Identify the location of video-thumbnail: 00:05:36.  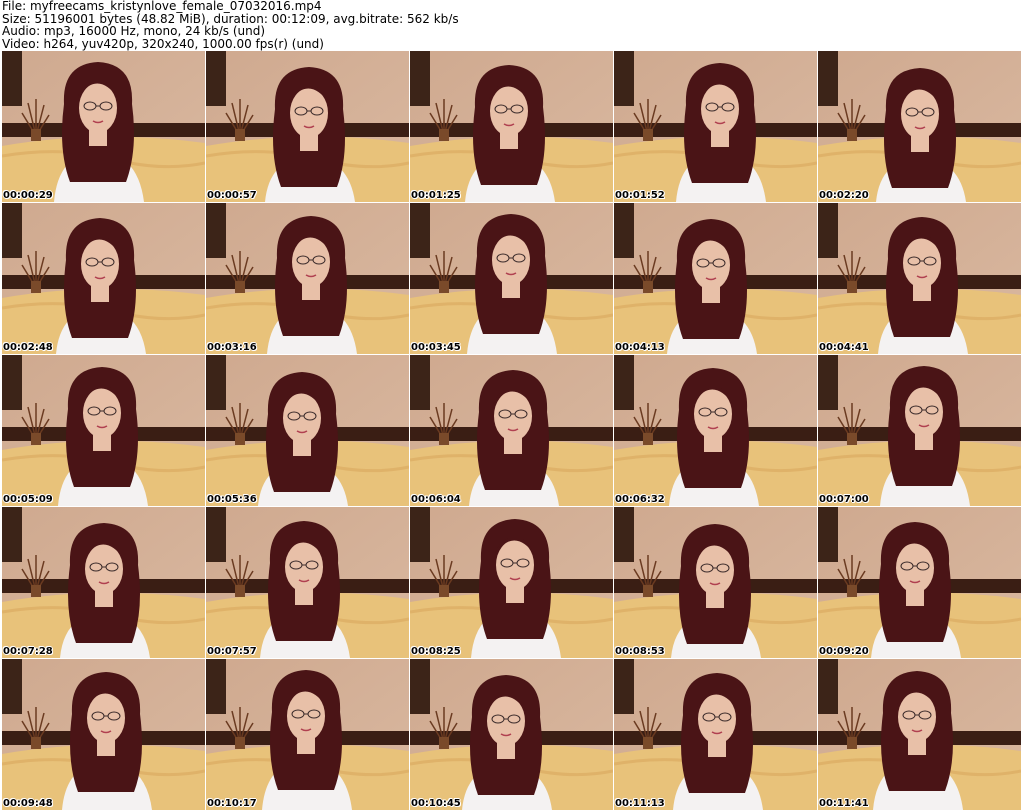
(307, 430).